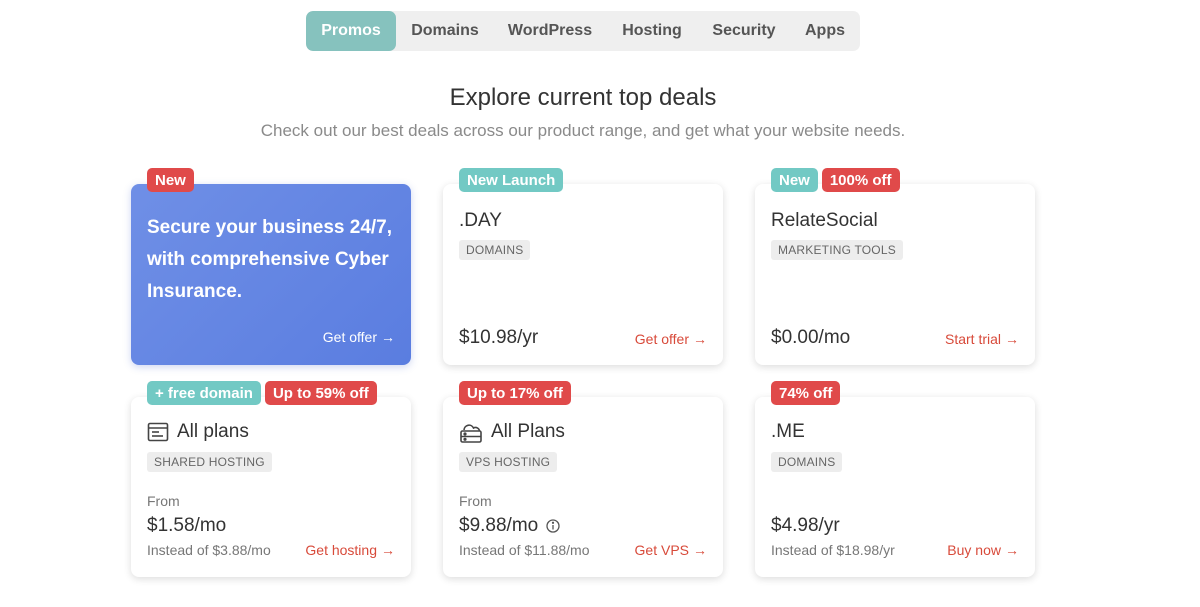 Image resolution: width=1200 pixels, height=607 pixels. I want to click on start-trial-link: Start trial →, so click(982, 339).